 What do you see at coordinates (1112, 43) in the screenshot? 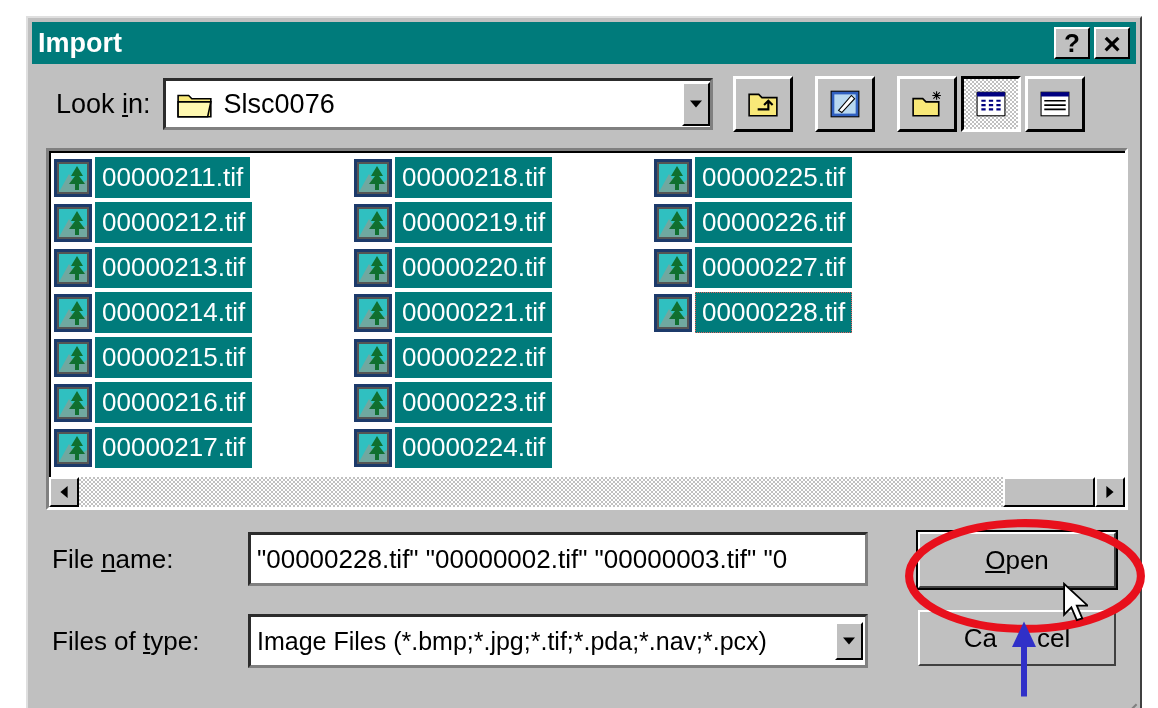
I see `close-button: ×` at bounding box center [1112, 43].